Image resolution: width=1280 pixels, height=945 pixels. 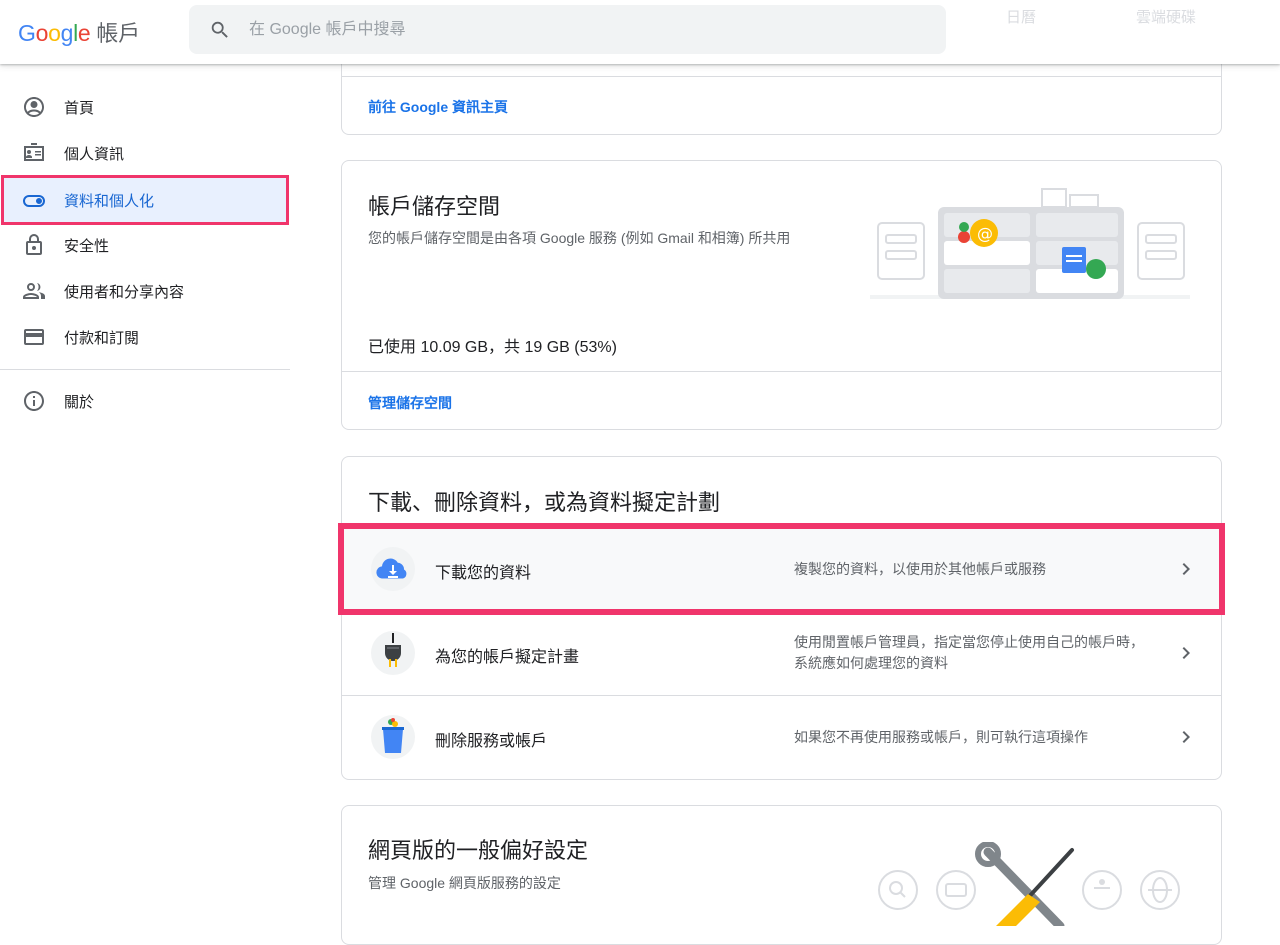 I want to click on sidebar-item-label: 首頁, so click(x=79, y=108).